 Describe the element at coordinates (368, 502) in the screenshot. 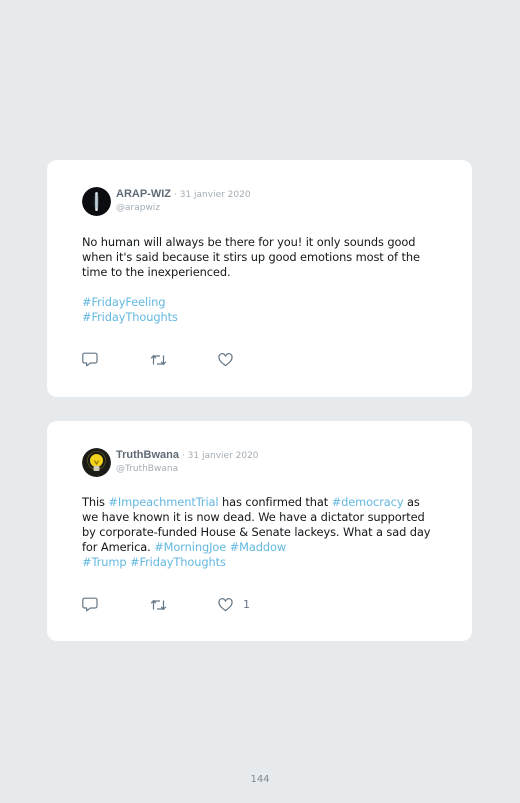

I see `hashtag-link: #democracy` at that location.